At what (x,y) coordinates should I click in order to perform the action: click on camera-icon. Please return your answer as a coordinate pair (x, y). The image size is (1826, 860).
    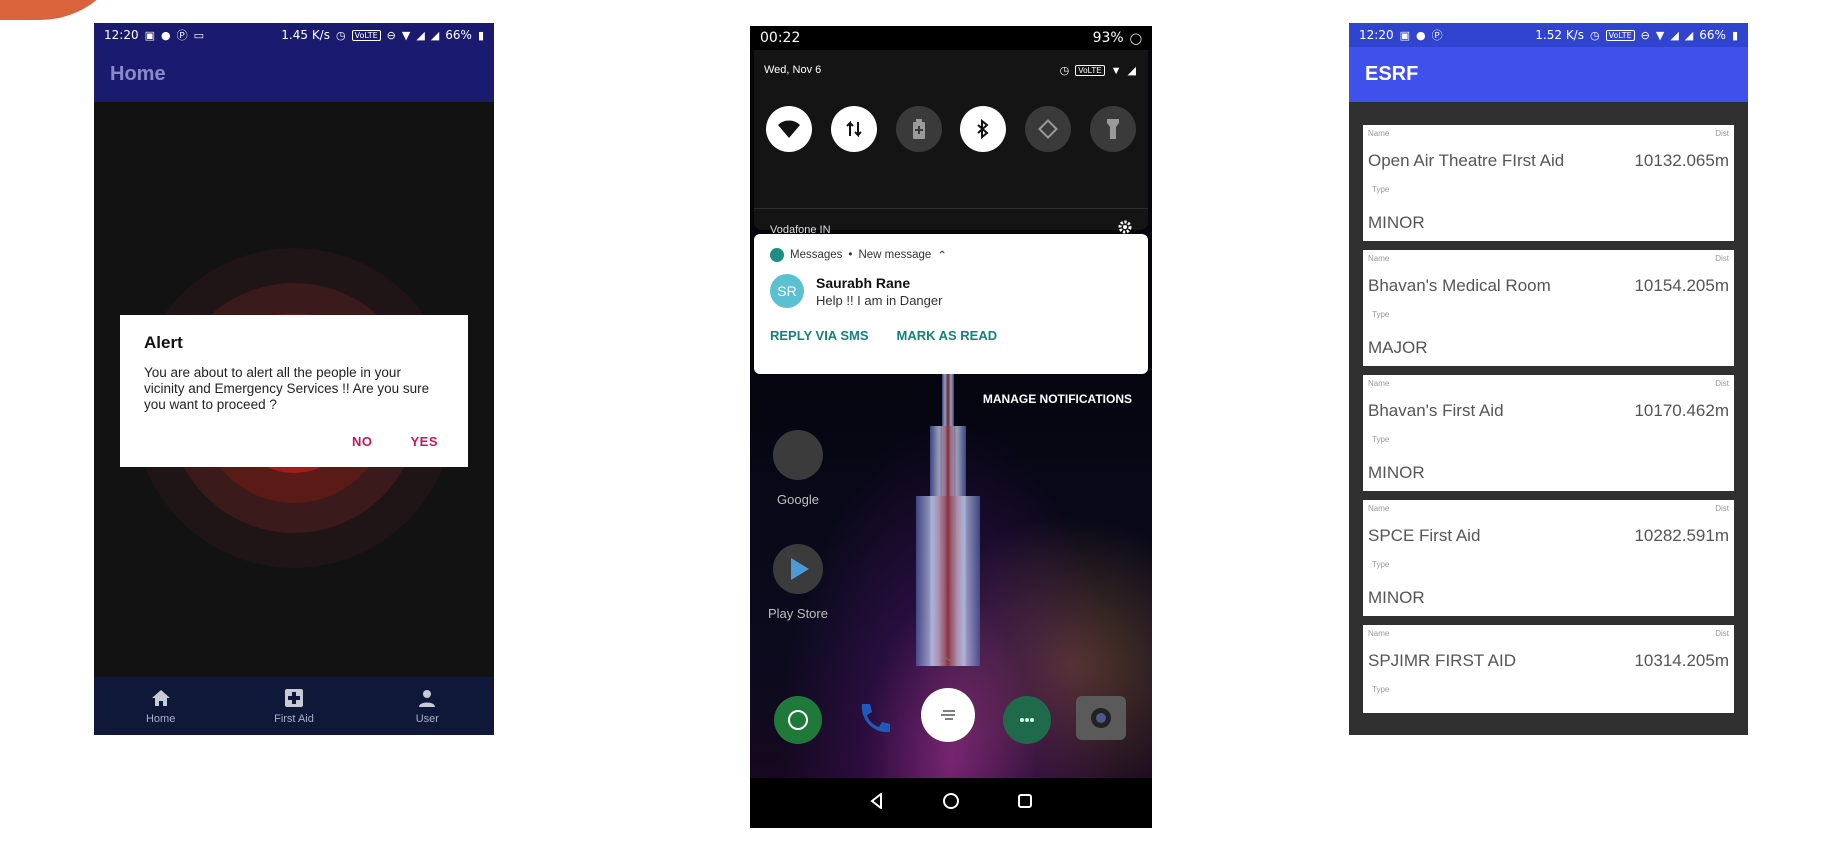
    Looking at the image, I should click on (1101, 718).